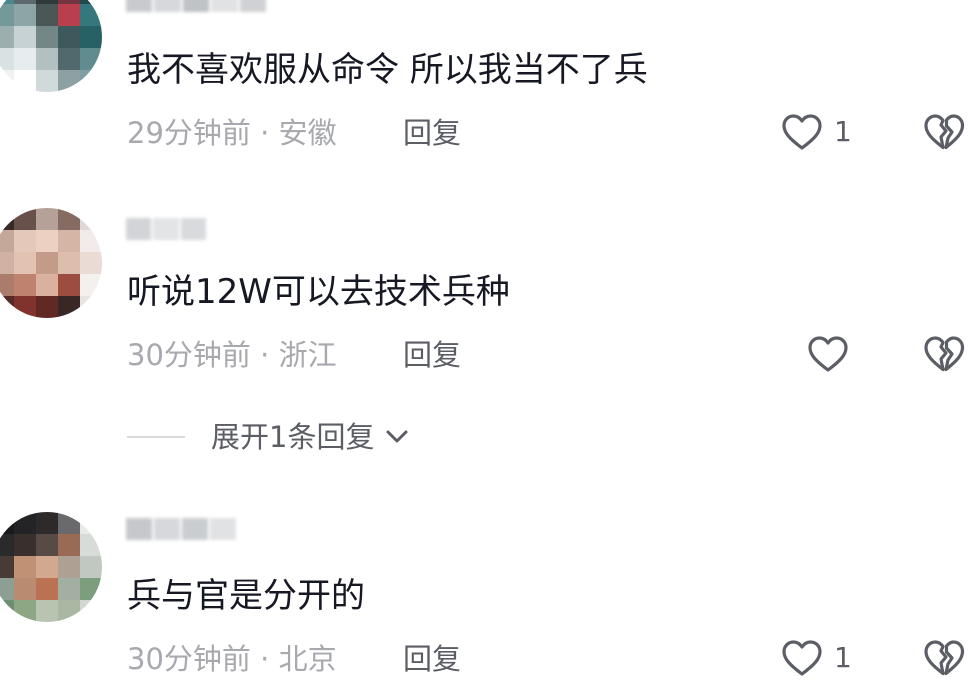 The width and height of the screenshot is (972, 682). I want to click on expand-replies-label: 展开1条回复, so click(293, 437).